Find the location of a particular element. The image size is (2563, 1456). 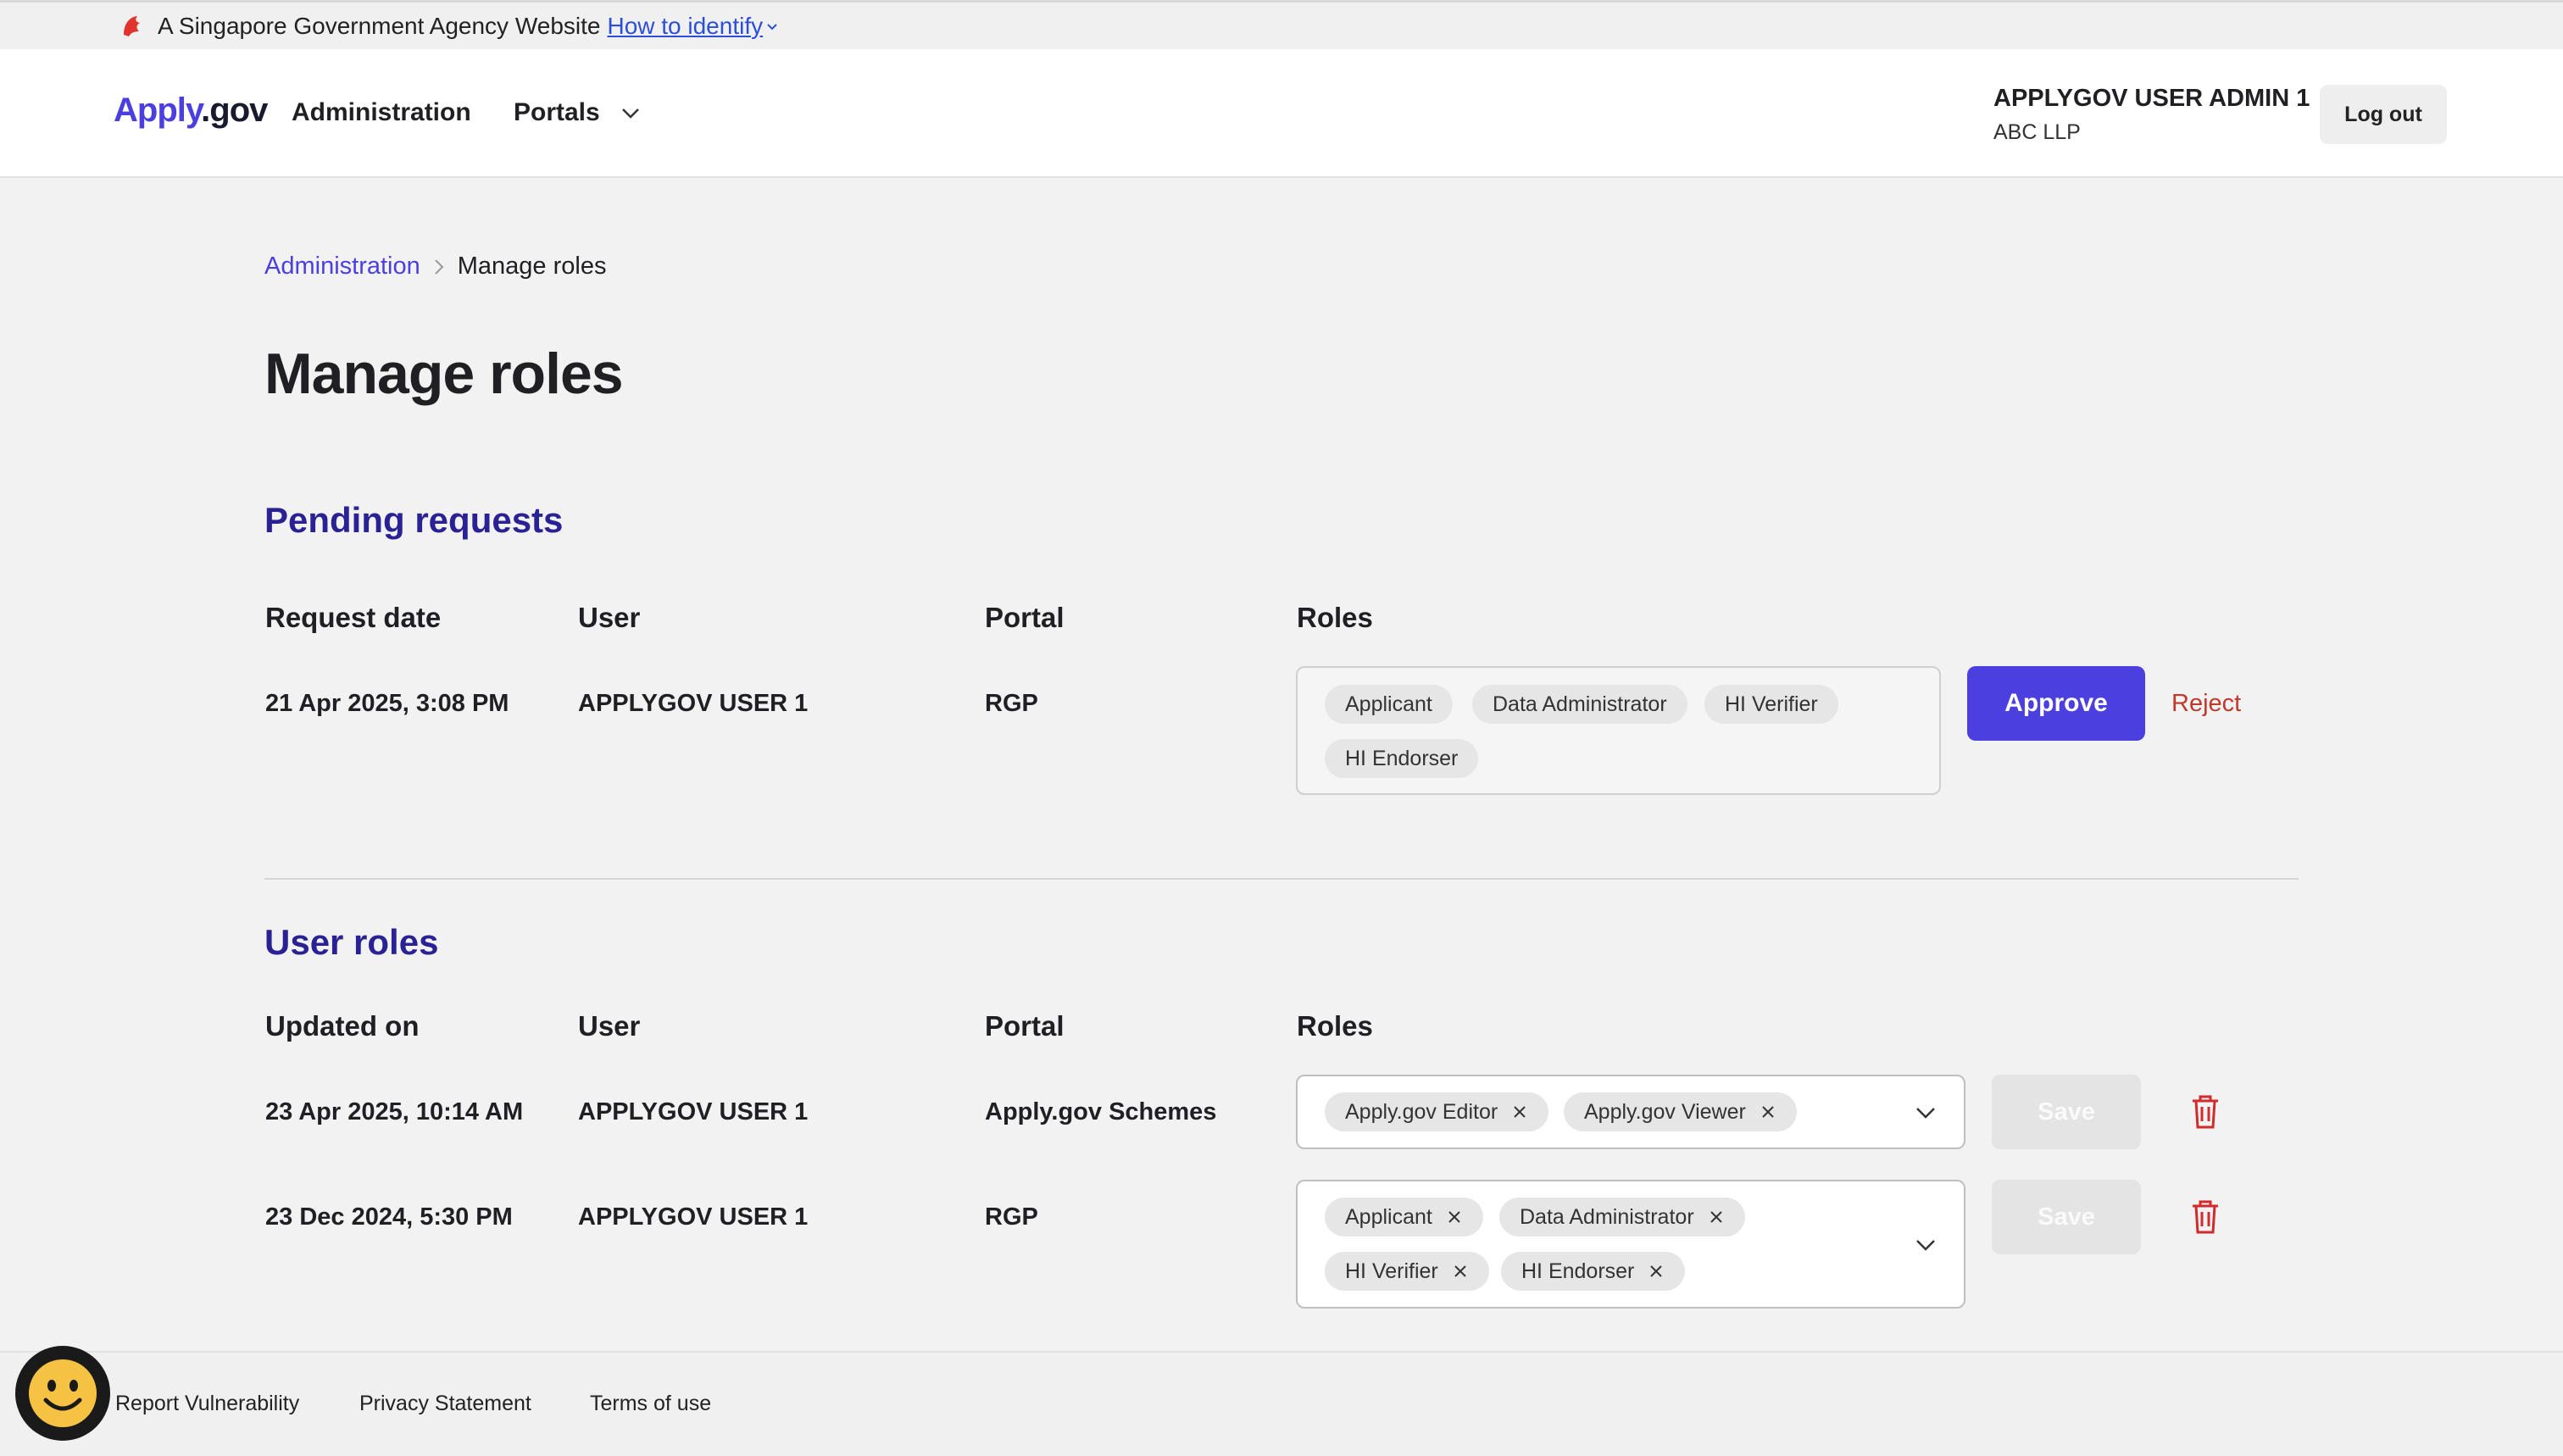

role-chip-label: Data Administrator is located at coordinates (1607, 1216).